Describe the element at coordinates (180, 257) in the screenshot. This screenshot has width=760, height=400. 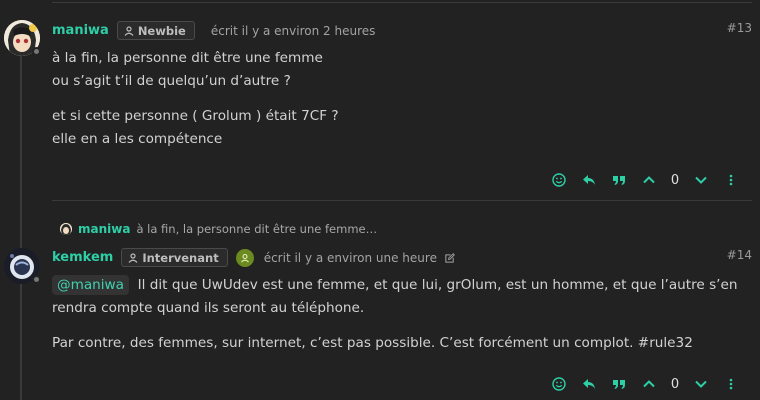
I see `badge-label: Intervenant` at that location.